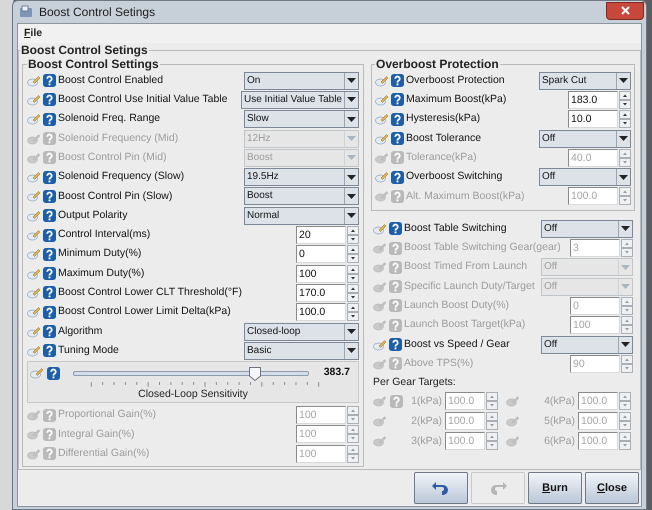 Image resolution: width=652 pixels, height=510 pixels. Describe the element at coordinates (301, 177) in the screenshot. I see `dropdown: 19.5Hz` at that location.